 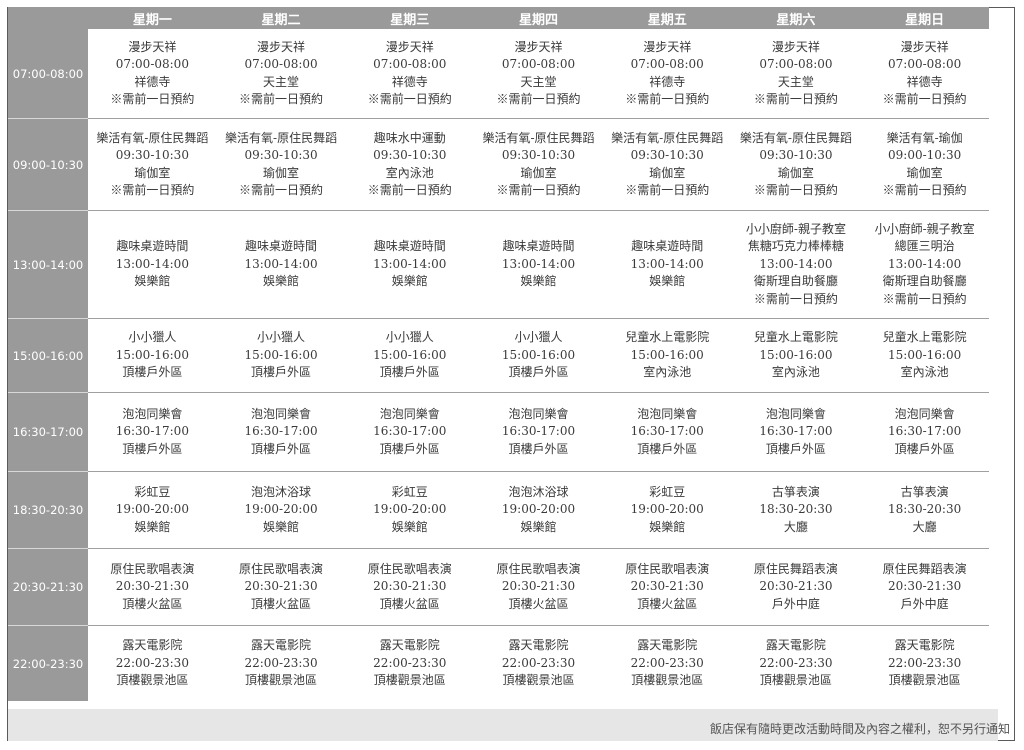 What do you see at coordinates (410, 18) in the screenshot?
I see `day-header-wed: 星期三` at bounding box center [410, 18].